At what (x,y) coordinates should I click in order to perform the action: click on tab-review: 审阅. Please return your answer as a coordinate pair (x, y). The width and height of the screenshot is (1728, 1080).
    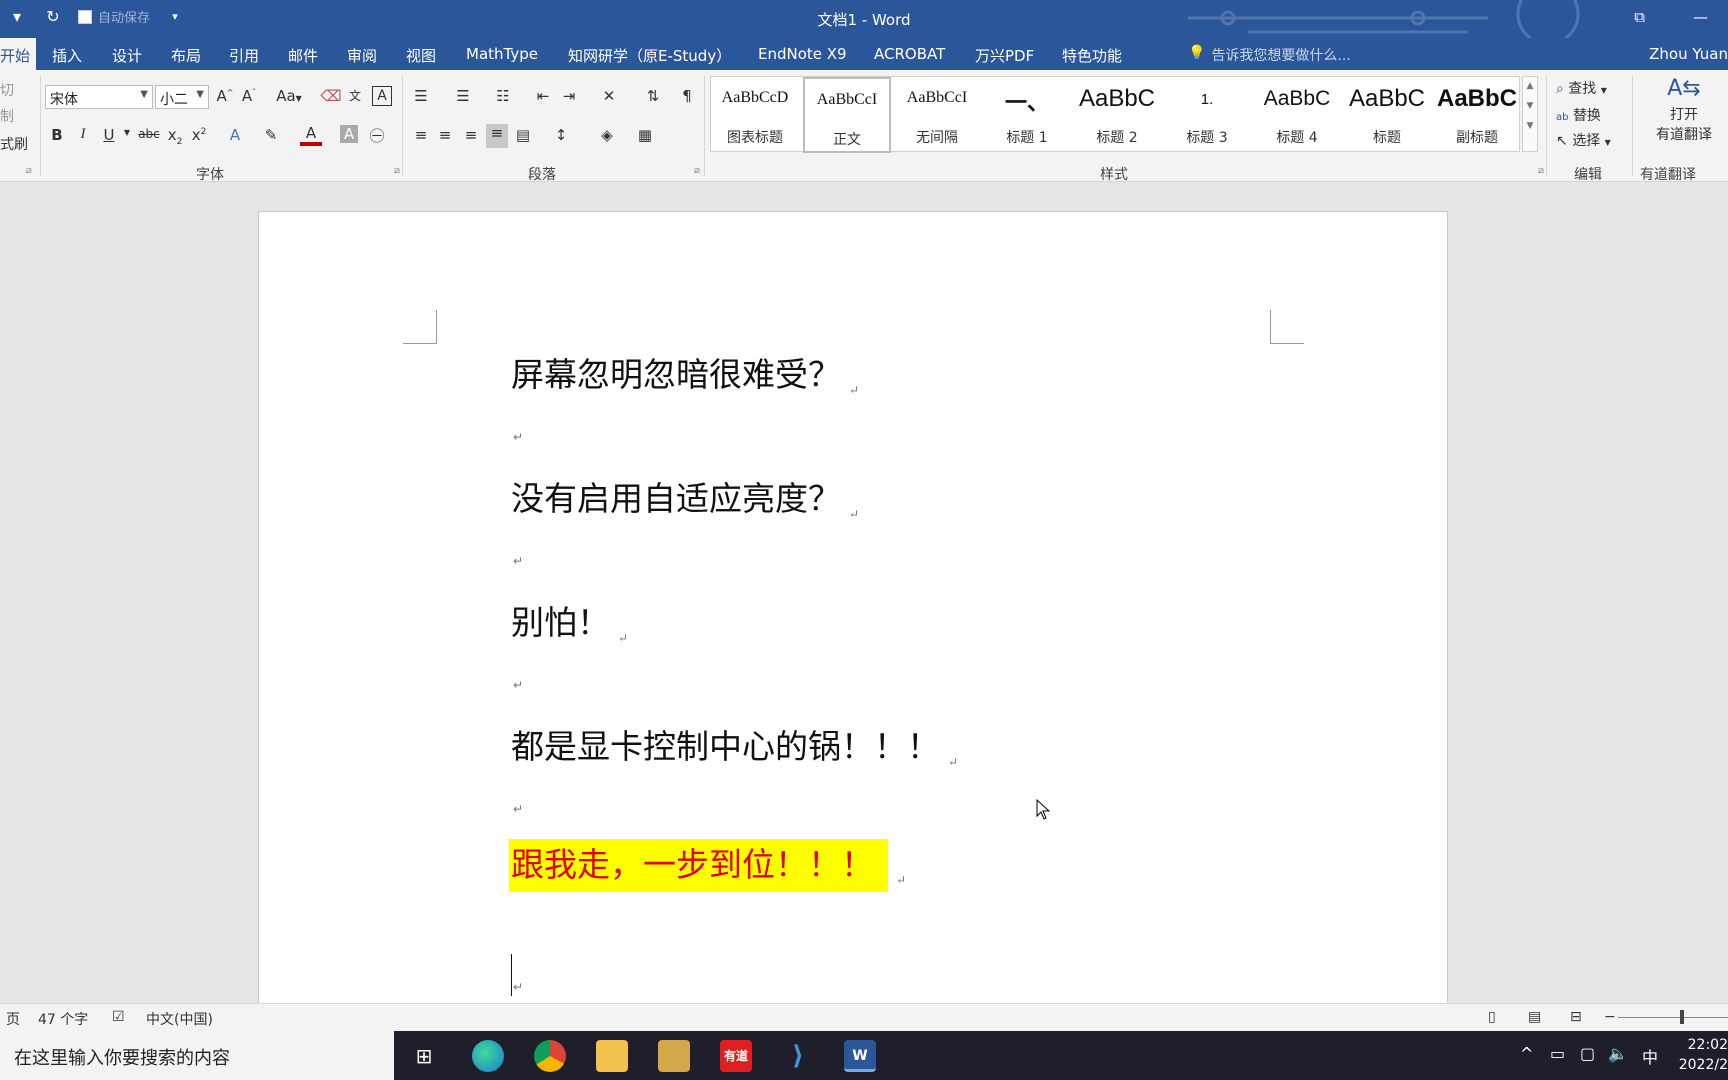
    Looking at the image, I should click on (362, 55).